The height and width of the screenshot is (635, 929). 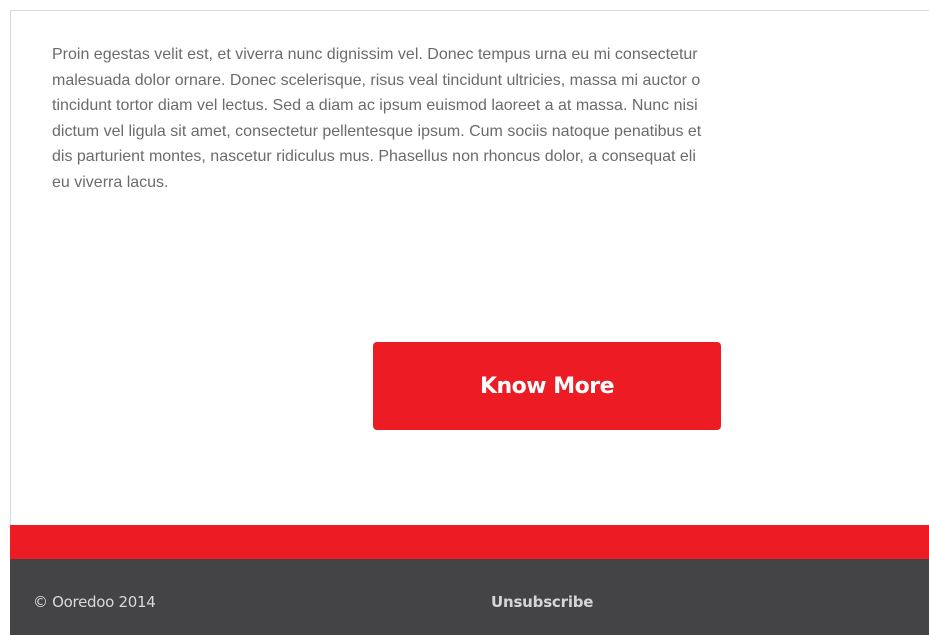 What do you see at coordinates (469, 542) in the screenshot?
I see `footer-accent-band` at bounding box center [469, 542].